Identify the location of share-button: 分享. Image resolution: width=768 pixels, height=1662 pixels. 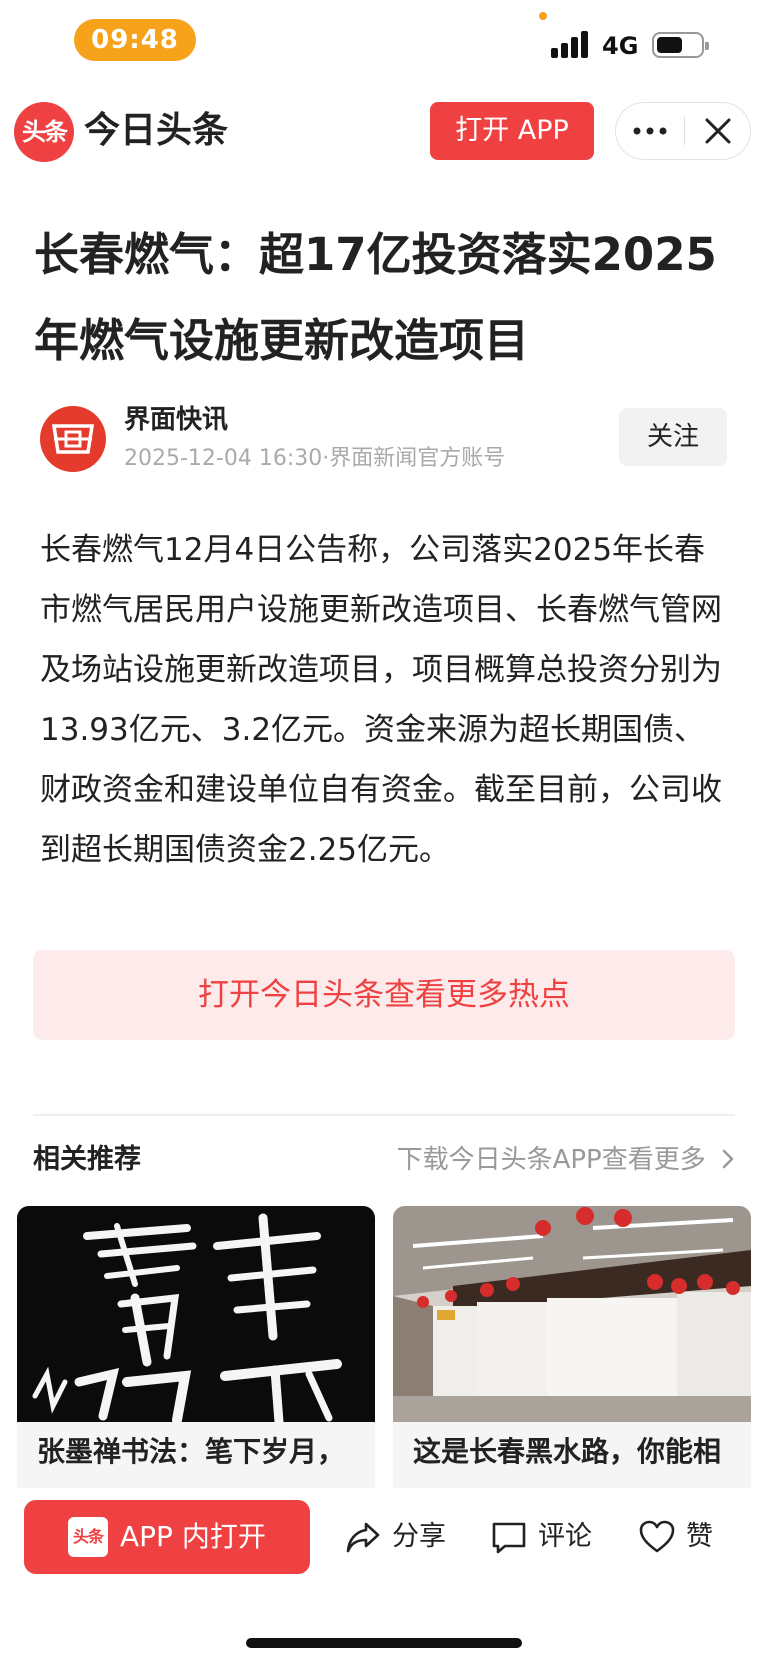
(399, 1537).